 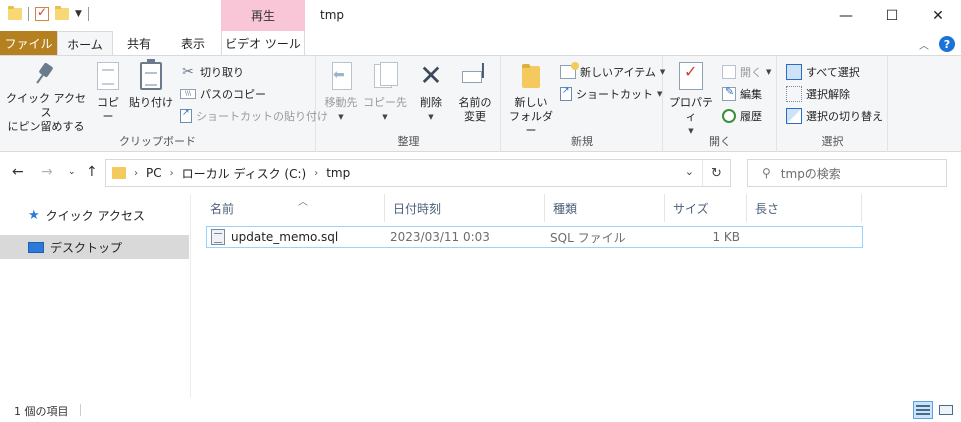 What do you see at coordinates (465, 208) in the screenshot?
I see `column-header-date: 日付時刻` at bounding box center [465, 208].